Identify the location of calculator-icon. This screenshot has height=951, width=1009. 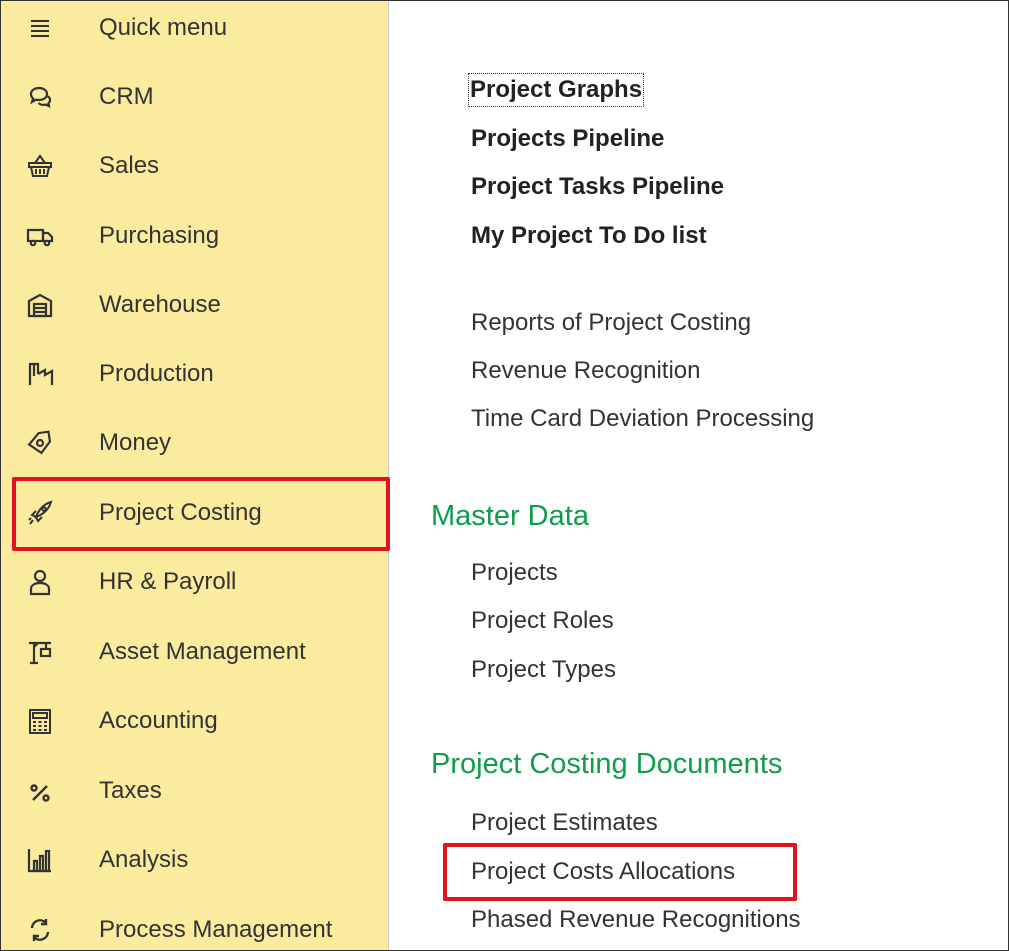
(40, 721).